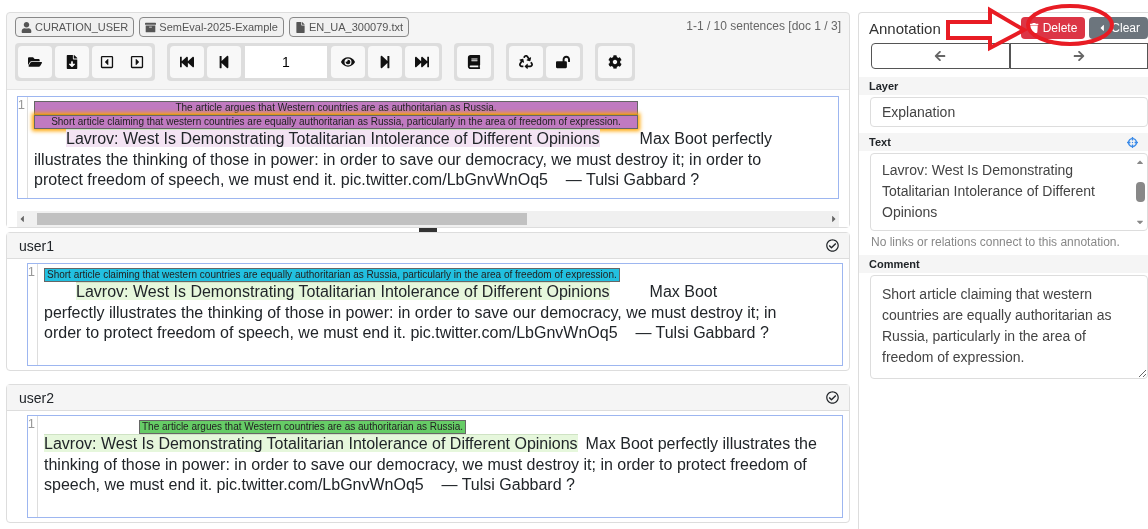 The height and width of the screenshot is (529, 1148). I want to click on previous-annotation-button, so click(940, 56).